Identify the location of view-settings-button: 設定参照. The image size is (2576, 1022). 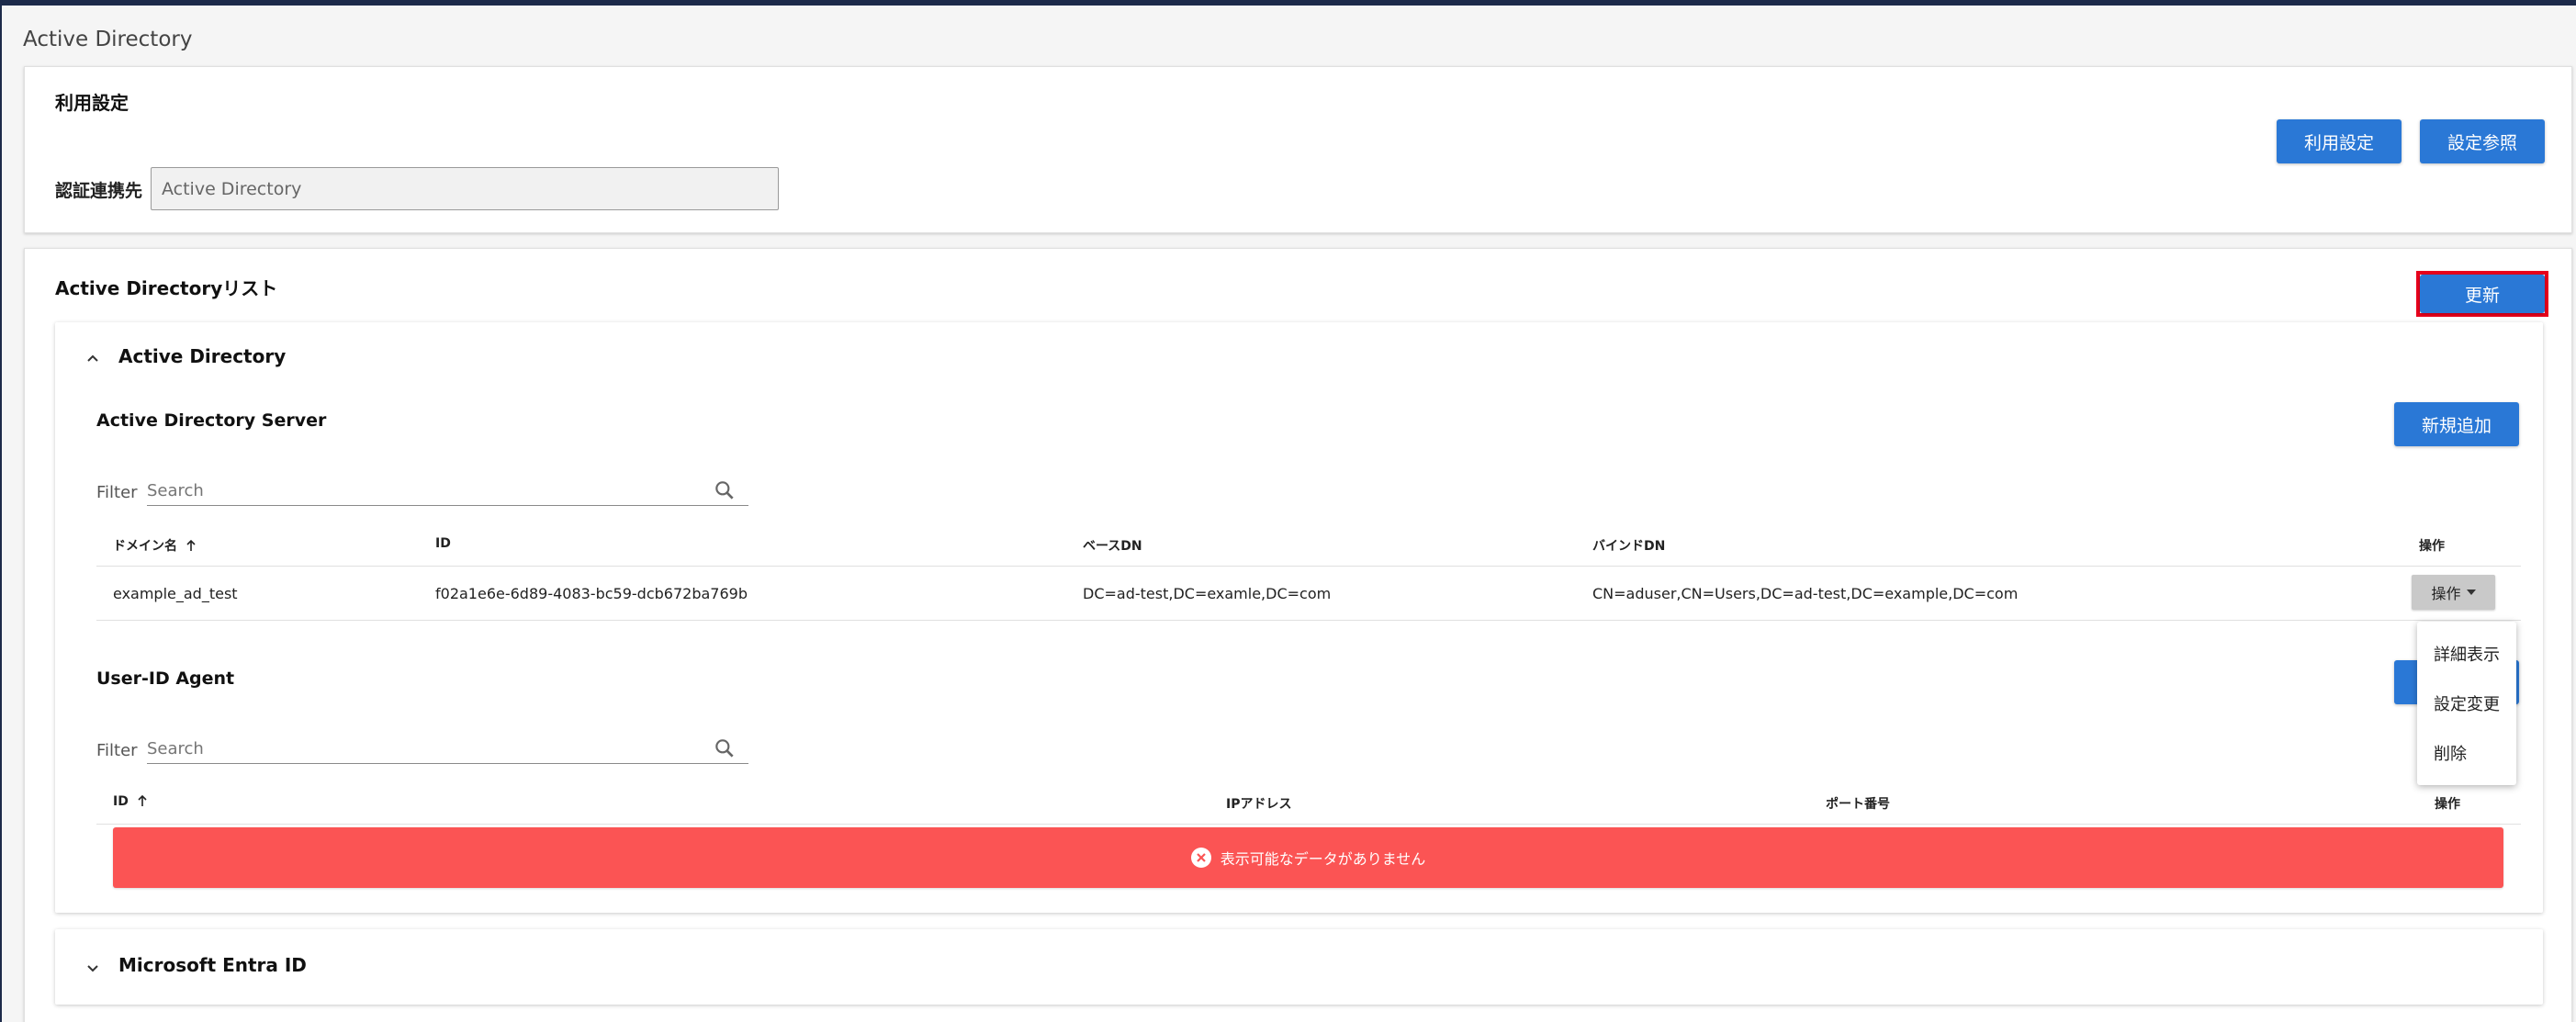
(2482, 141).